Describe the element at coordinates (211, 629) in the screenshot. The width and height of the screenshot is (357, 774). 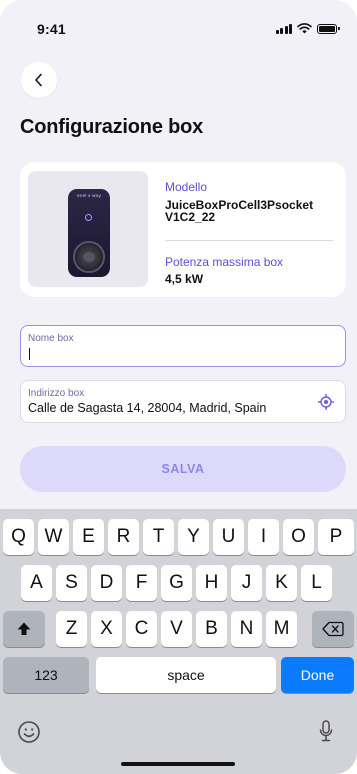
I see `key-b: B` at that location.